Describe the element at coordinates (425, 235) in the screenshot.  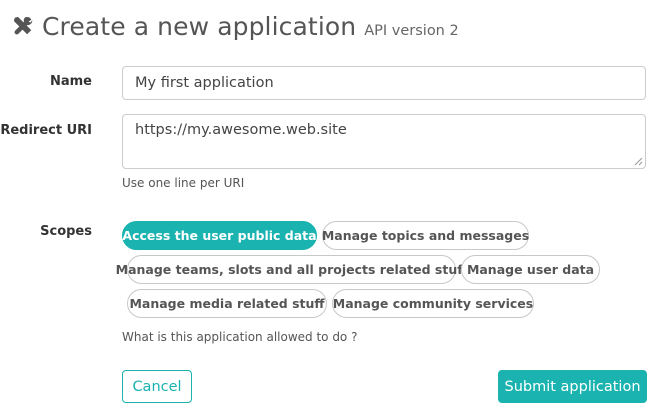
I see `scope-pill-topics-messages: Manage topics and messages` at that location.